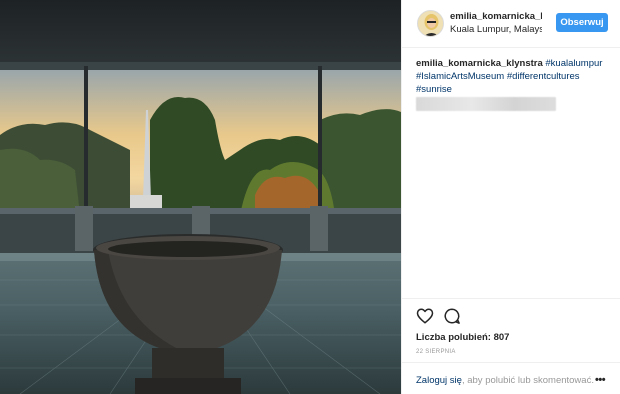 The height and width of the screenshot is (394, 620). I want to click on hashtag-link: #IslamicArtsMuseum, so click(460, 76).